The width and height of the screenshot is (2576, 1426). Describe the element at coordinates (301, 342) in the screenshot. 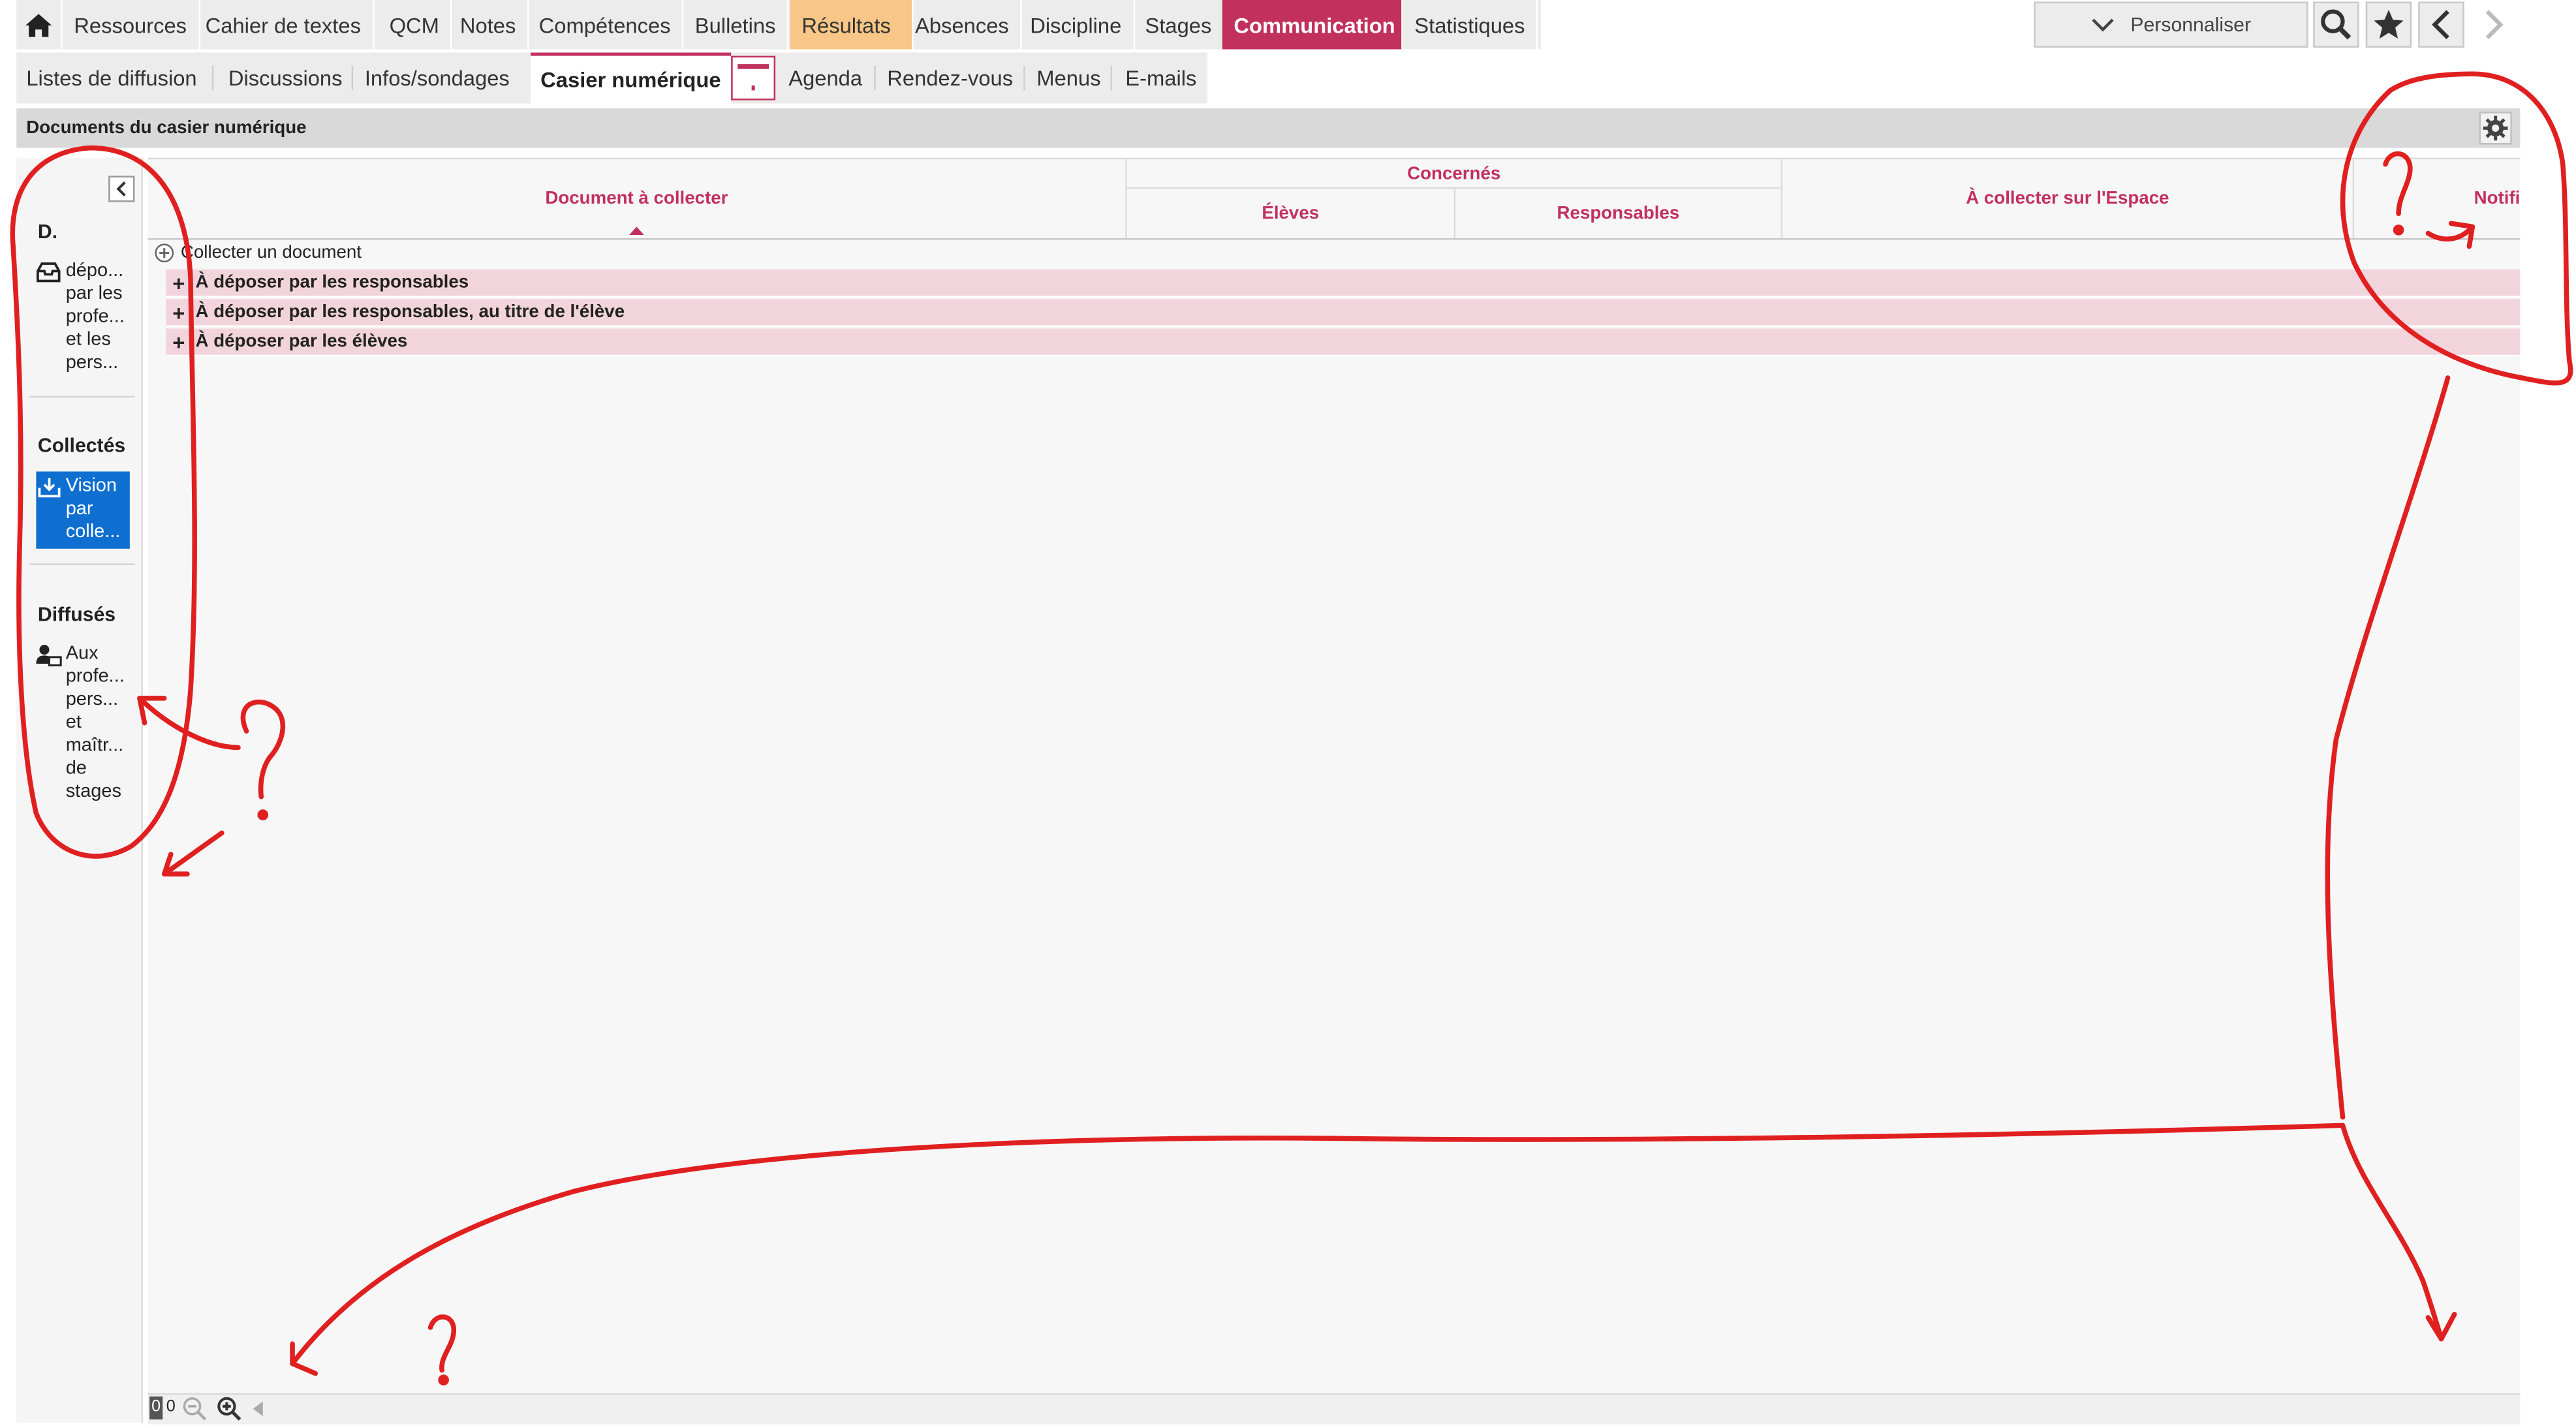

I see `group-label: À déposer par les élèves` at that location.